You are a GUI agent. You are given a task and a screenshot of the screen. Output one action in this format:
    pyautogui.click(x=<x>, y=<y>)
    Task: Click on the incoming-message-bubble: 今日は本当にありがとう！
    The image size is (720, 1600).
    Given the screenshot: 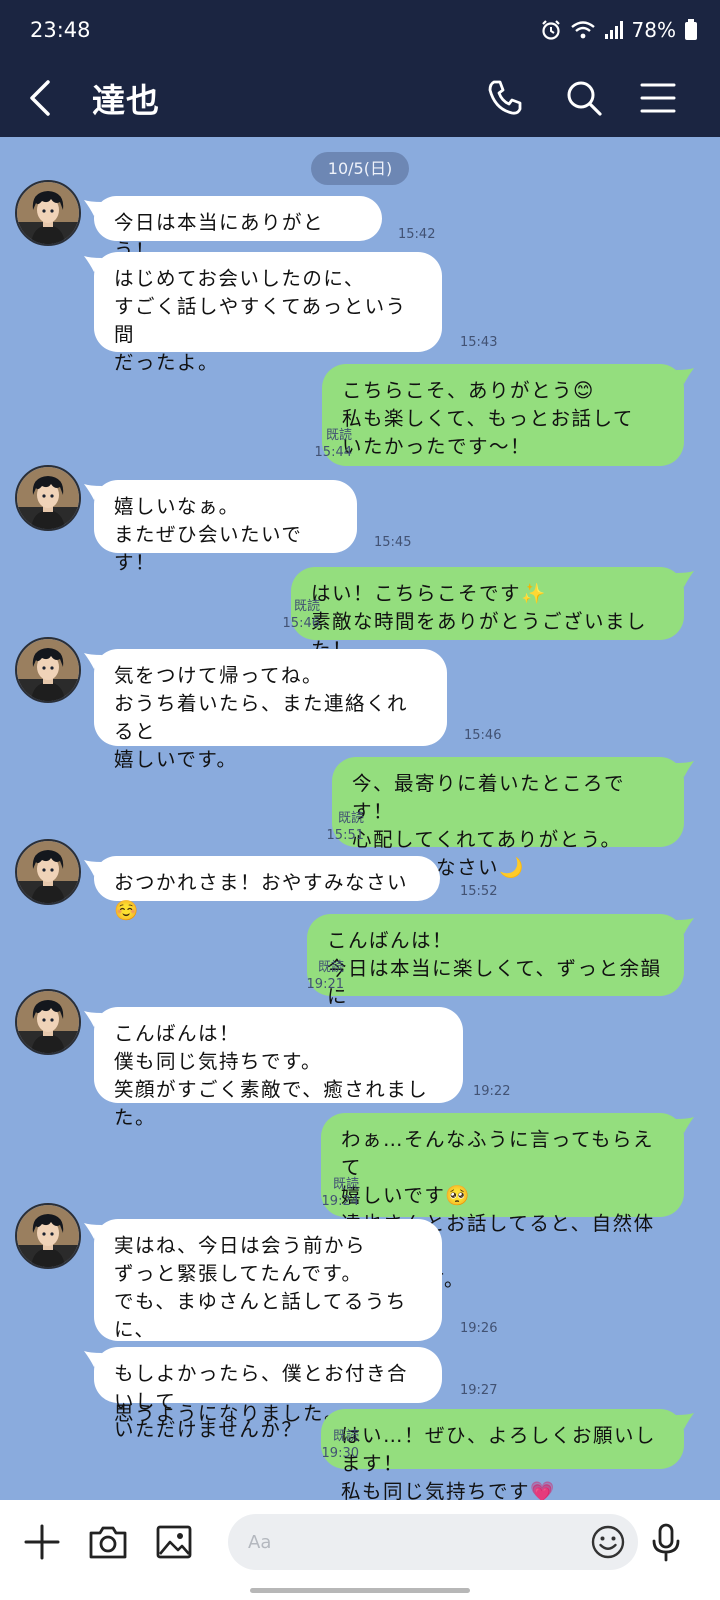 What is the action you would take?
    pyautogui.click(x=233, y=229)
    